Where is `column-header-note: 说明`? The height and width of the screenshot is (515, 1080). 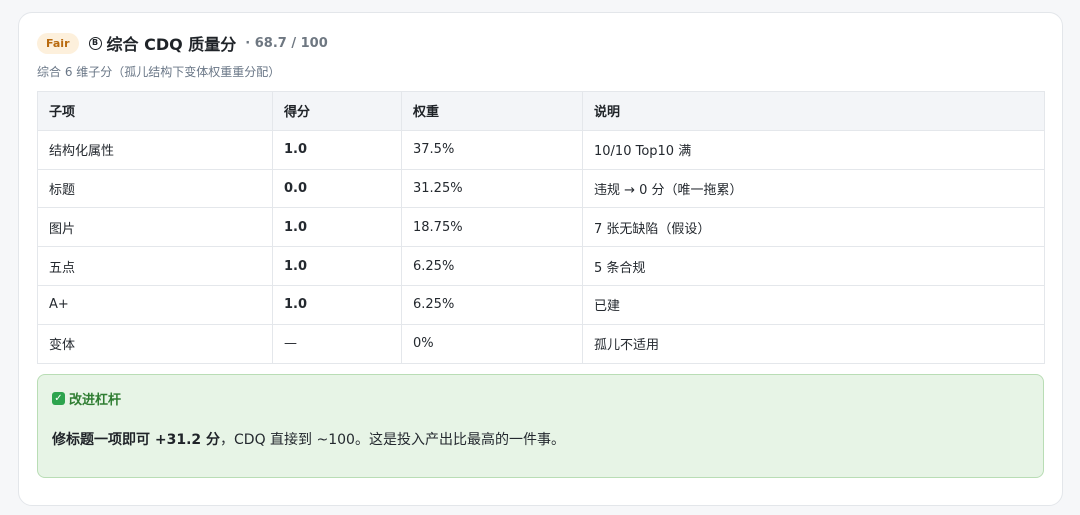
column-header-note: 说明 is located at coordinates (813, 111).